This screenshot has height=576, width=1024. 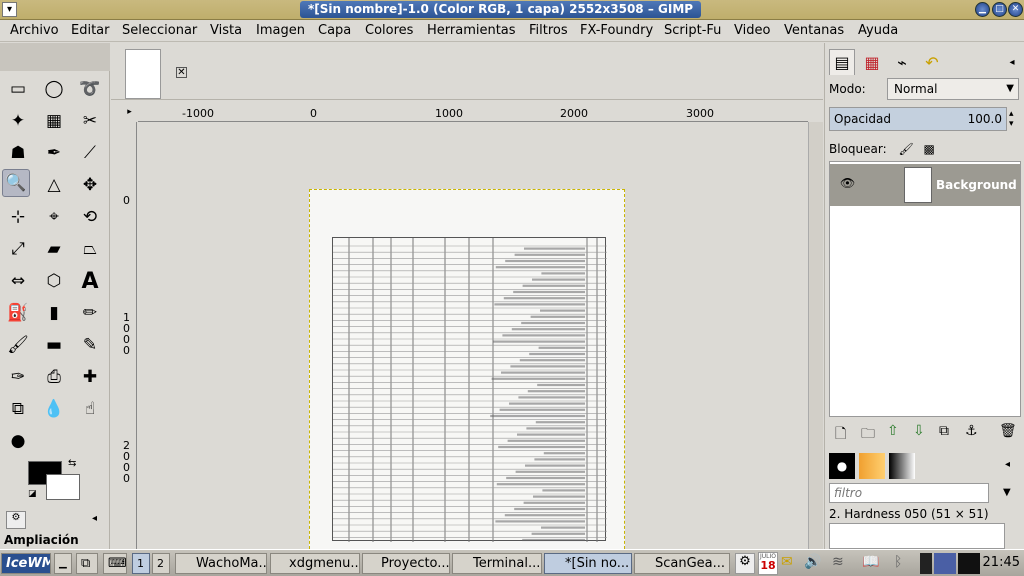 I want to click on raise-layer-icon: ⇧, so click(x=893, y=431).